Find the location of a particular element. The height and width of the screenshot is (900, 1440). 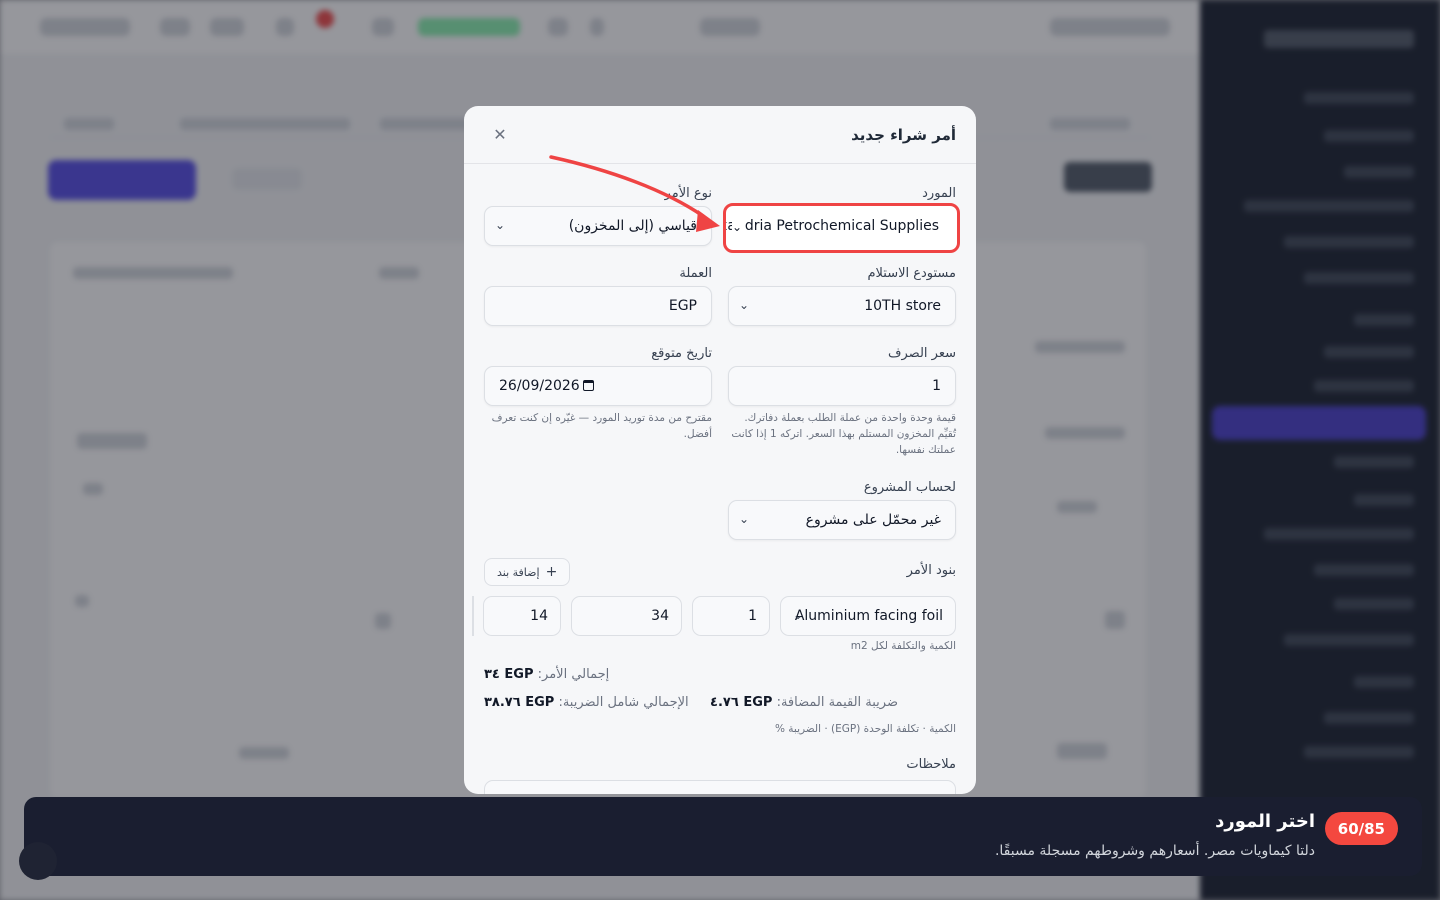

tour-title: اختر المورد is located at coordinates (1265, 821).